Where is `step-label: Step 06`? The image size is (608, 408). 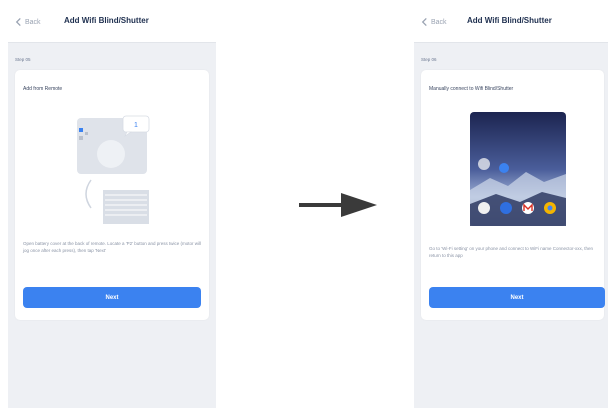 step-label: Step 06 is located at coordinates (429, 59).